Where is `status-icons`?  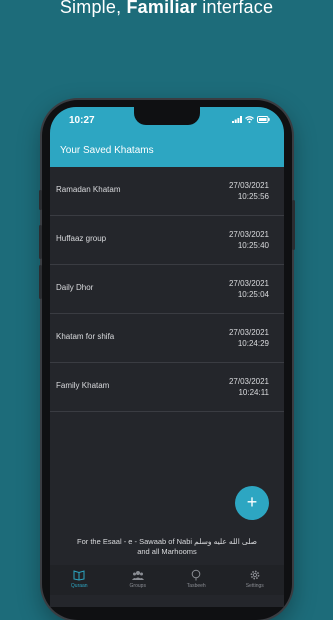
status-icons is located at coordinates (251, 119).